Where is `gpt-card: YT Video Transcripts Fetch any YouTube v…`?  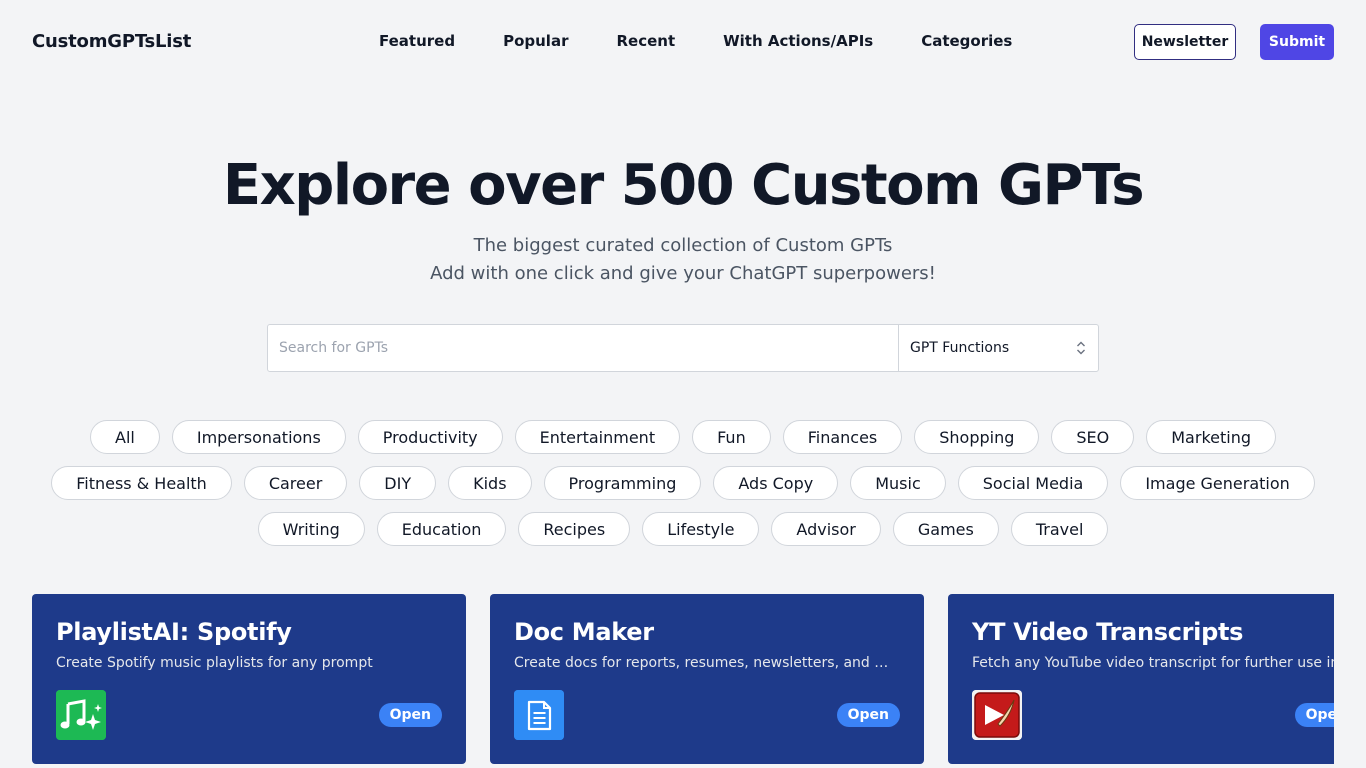 gpt-card: YT Video Transcripts Fetch any YouTube v… is located at coordinates (1141, 679).